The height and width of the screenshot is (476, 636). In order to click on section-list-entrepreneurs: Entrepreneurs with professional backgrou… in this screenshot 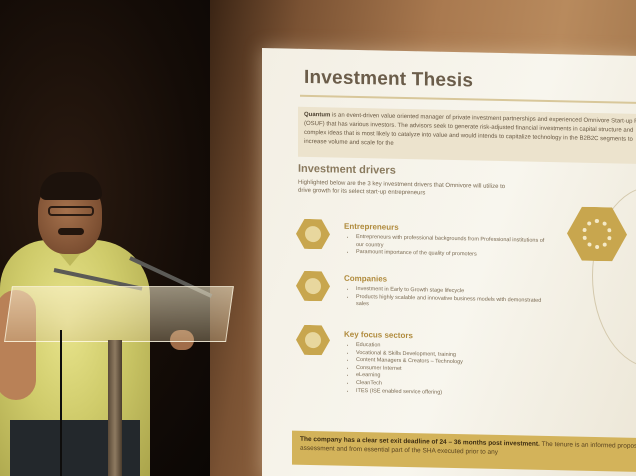, I will do `click(448, 247)`.